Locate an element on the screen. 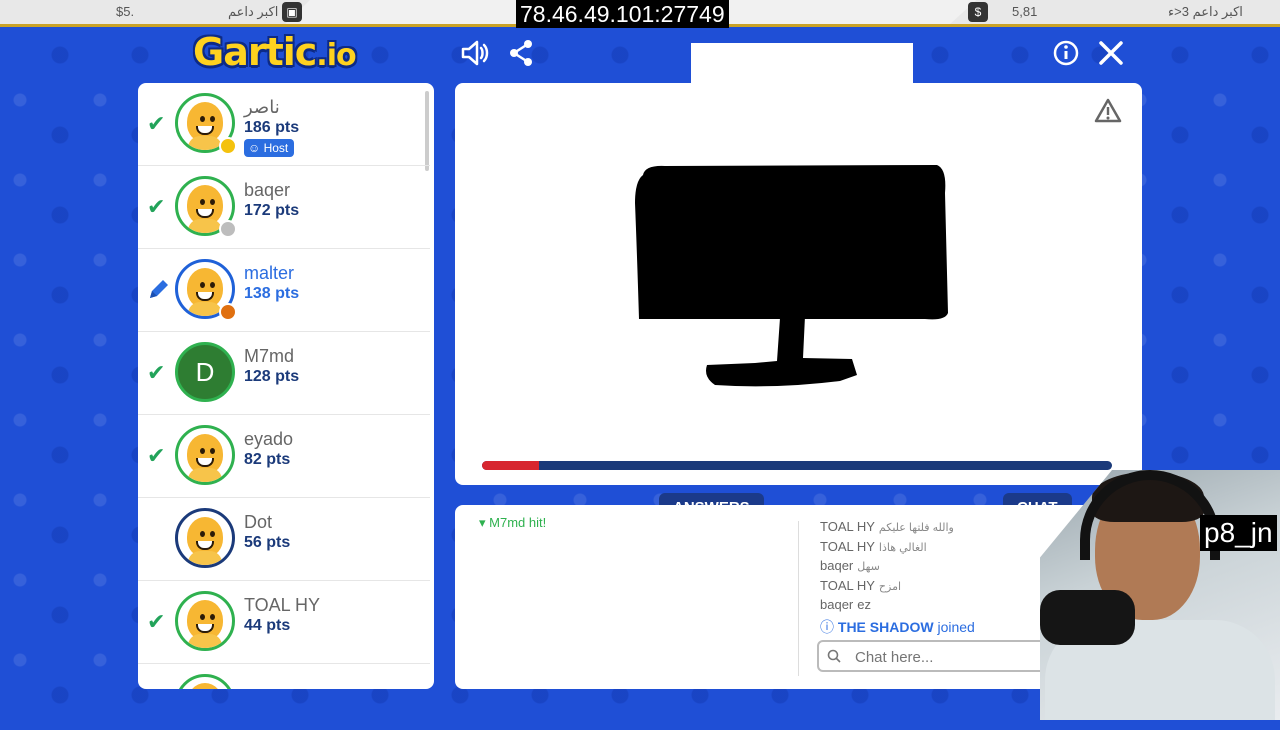 This screenshot has height=730, width=1280. host-badge: ☺ Host is located at coordinates (269, 148).